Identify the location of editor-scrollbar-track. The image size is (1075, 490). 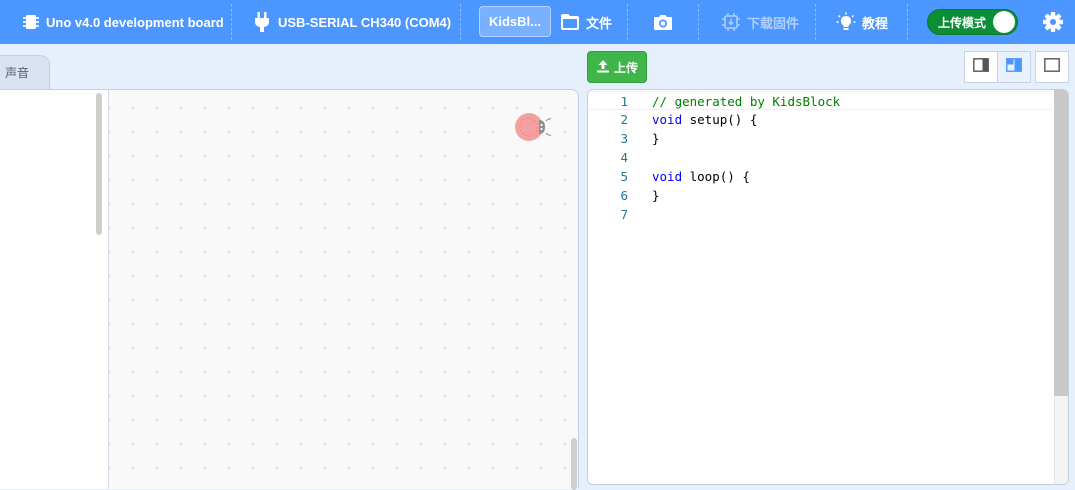
(1061, 287).